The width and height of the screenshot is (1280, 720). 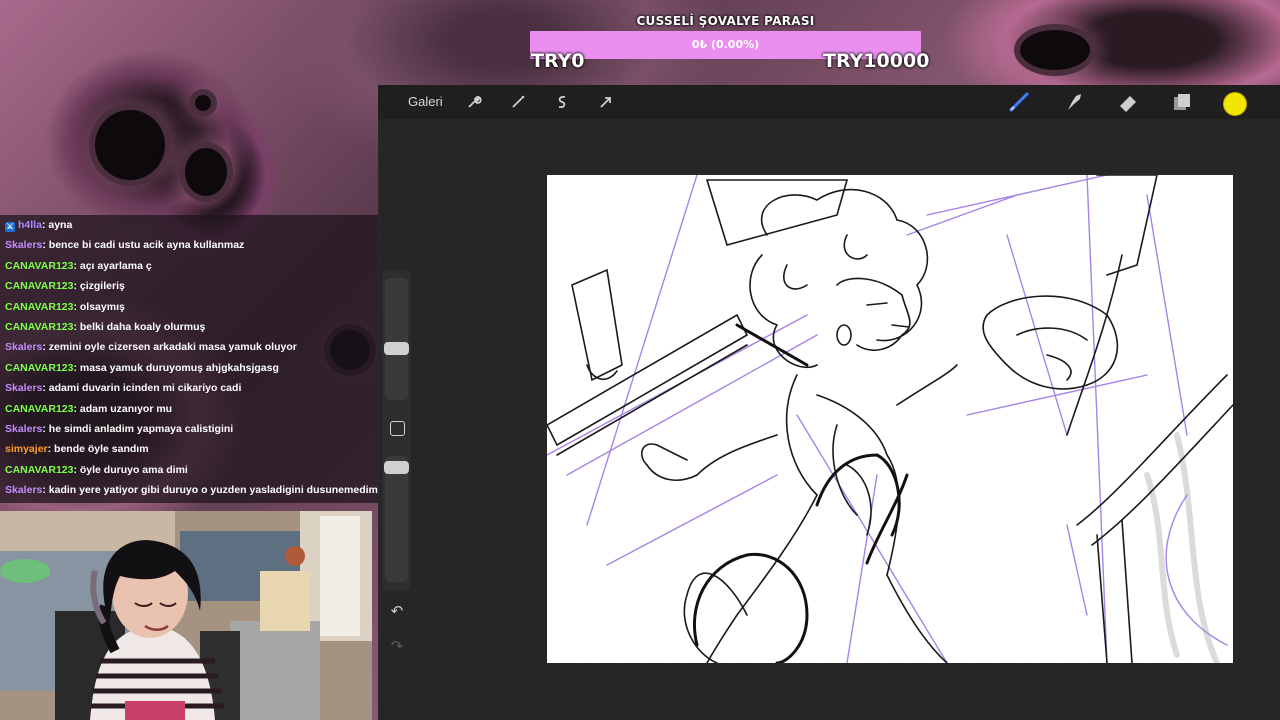 I want to click on chat-message: CANAVAR123: öyle duruyo ama dimi, so click(x=189, y=470).